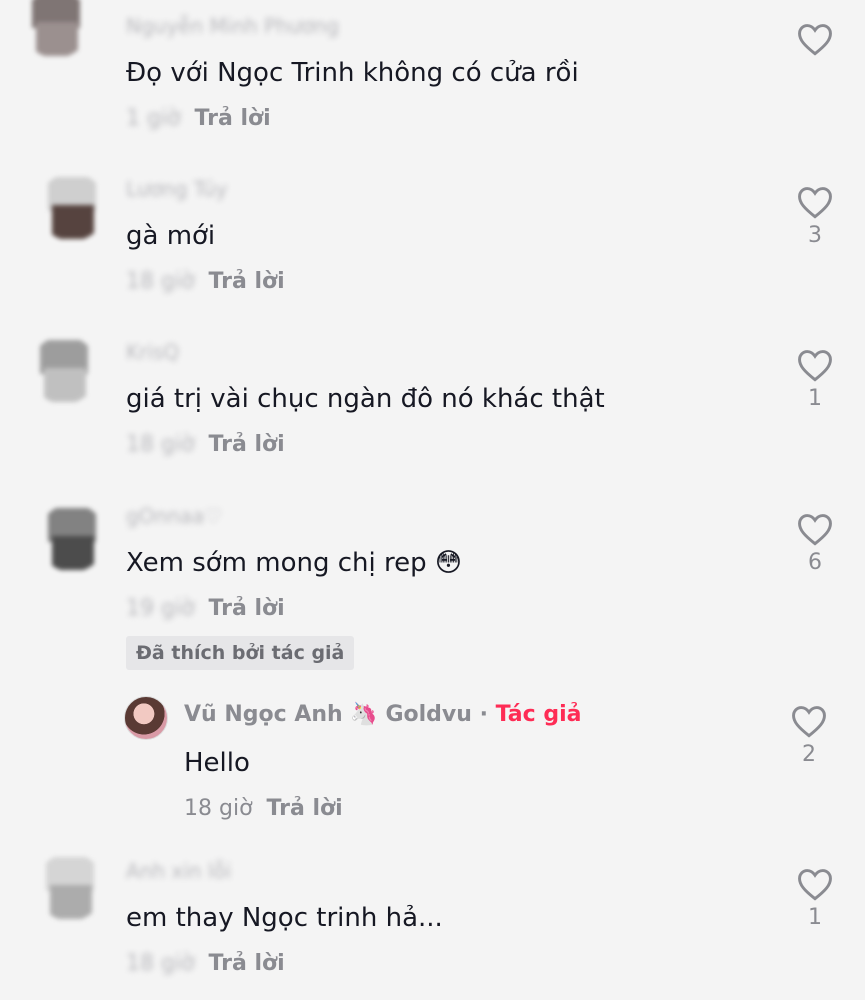 This screenshot has width=865, height=1000. I want to click on reply-author-name: Vũ Ngọc Anh, so click(263, 714).